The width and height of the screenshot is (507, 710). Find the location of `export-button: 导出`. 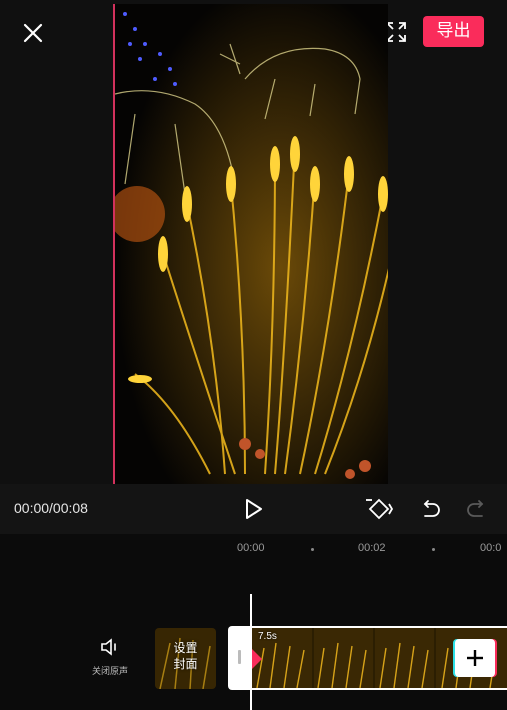

export-button: 导出 is located at coordinates (453, 31).